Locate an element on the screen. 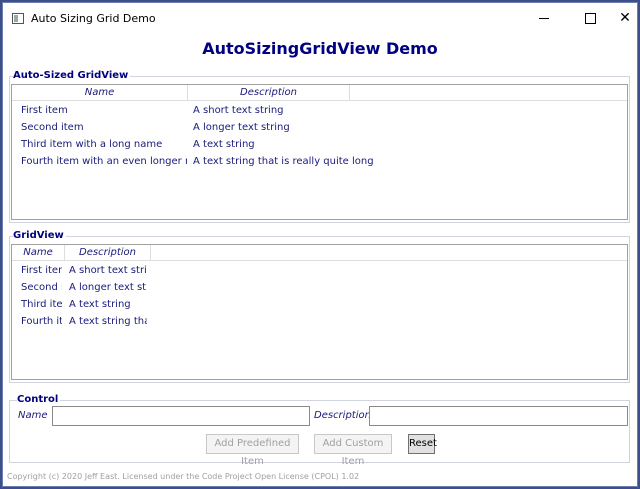 The width and height of the screenshot is (640, 489). table-row-name: Third item is located at coordinates (41, 305).